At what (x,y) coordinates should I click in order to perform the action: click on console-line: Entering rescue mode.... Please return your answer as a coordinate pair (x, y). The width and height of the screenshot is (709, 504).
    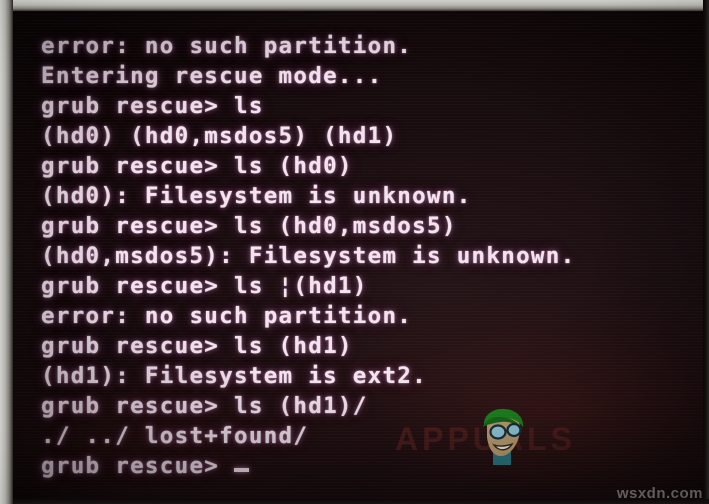
    Looking at the image, I should click on (212, 76).